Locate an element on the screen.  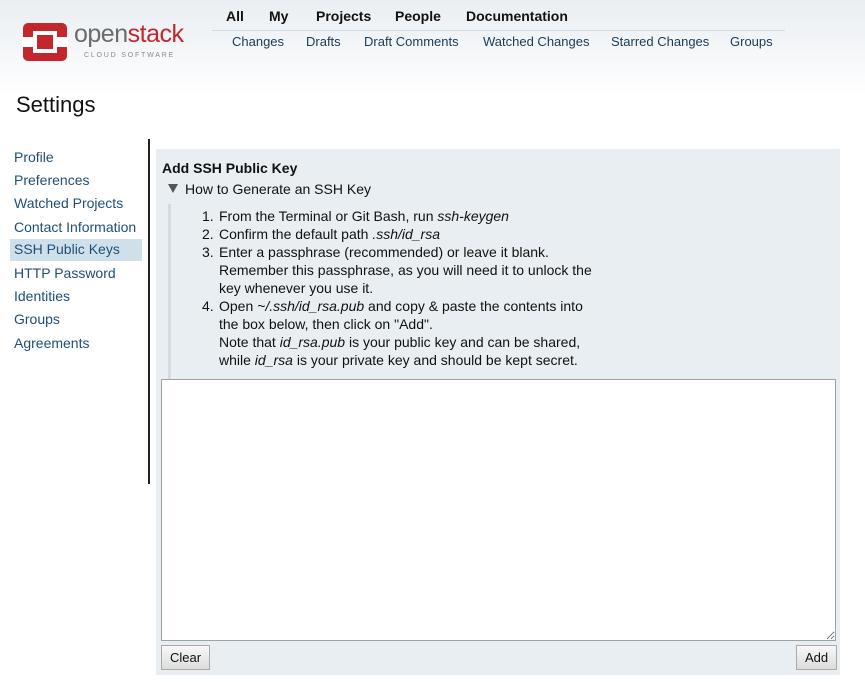
subnav-watched-changes: Watched Changes is located at coordinates (536, 41).